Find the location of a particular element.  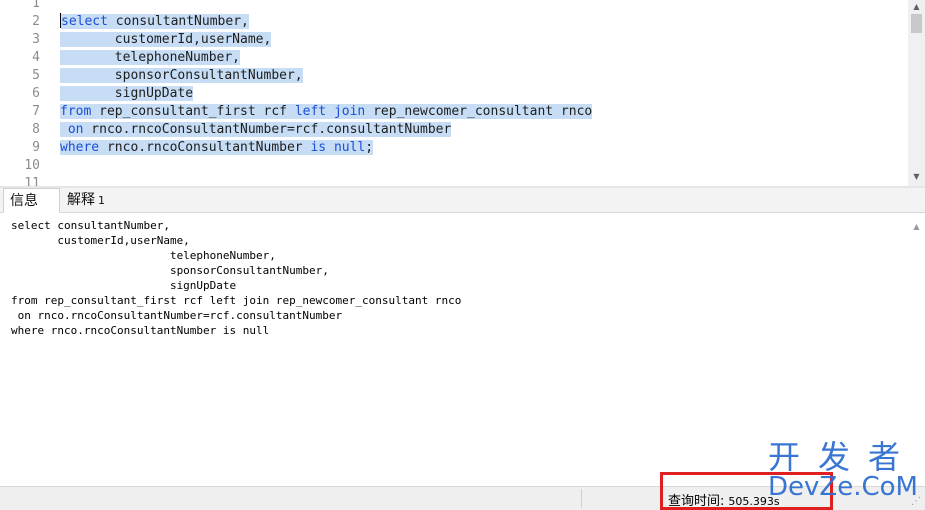

tab-explain: 解释 1 is located at coordinates (86, 200).